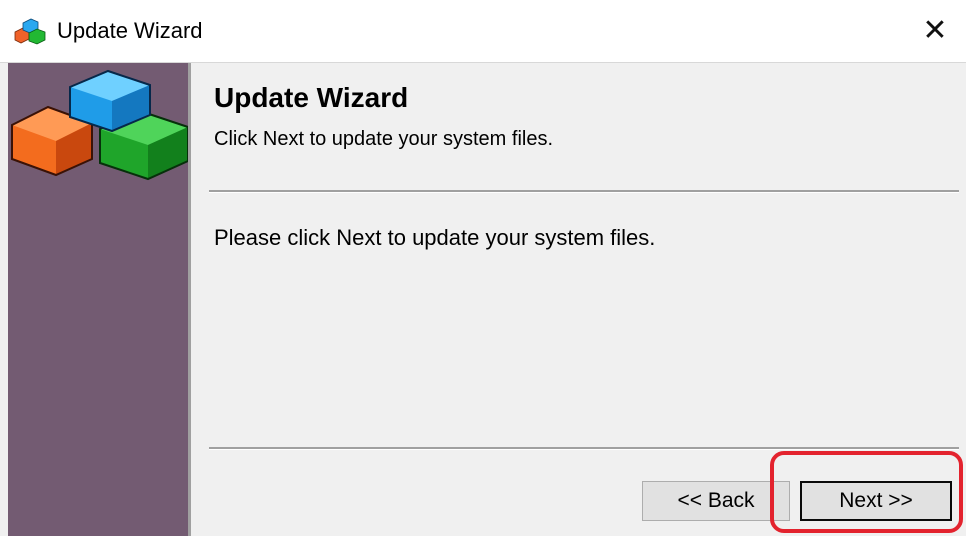 The height and width of the screenshot is (536, 966). What do you see at coordinates (716, 501) in the screenshot?
I see `back-button: << Back` at bounding box center [716, 501].